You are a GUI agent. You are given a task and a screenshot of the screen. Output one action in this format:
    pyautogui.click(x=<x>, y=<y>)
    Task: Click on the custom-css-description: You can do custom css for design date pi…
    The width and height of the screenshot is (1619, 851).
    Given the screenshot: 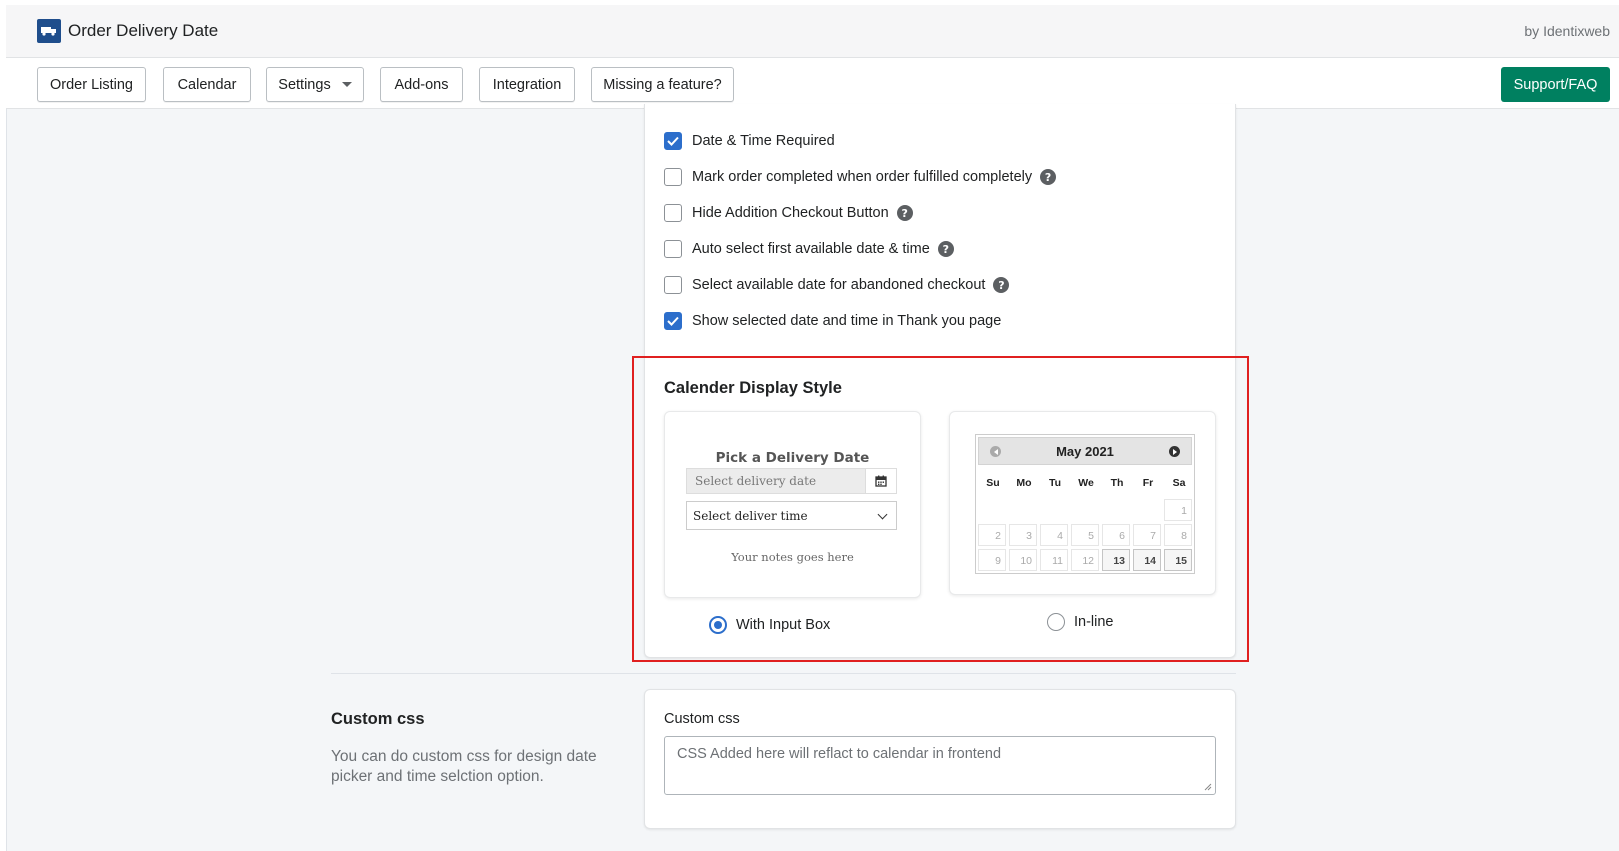 What is the action you would take?
    pyautogui.click(x=464, y=766)
    